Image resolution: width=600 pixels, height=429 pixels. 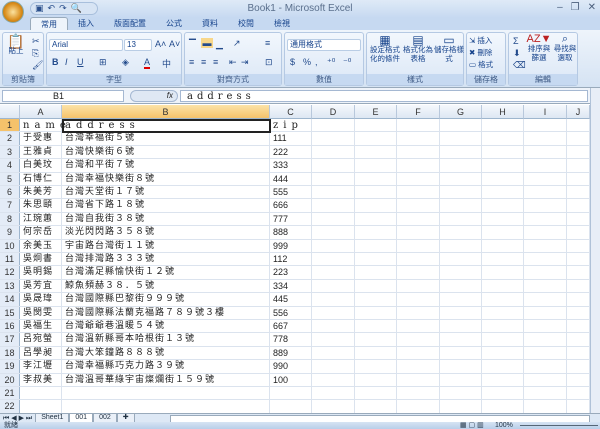 What do you see at coordinates (10, 245) in the screenshot?
I see `row-header: 10` at bounding box center [10, 245].